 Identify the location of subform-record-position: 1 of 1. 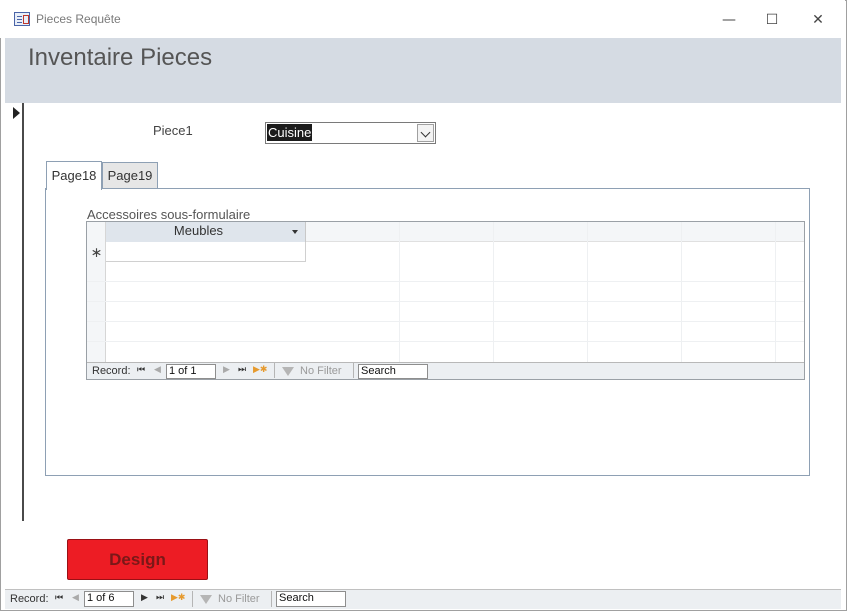
(191, 371).